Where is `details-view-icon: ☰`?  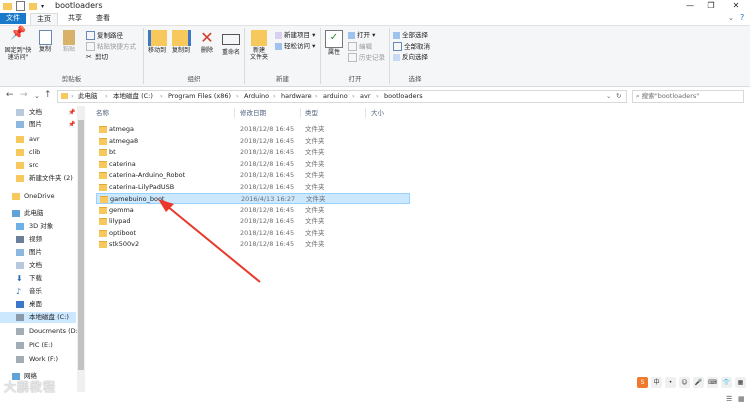
details-view-icon: ☰ is located at coordinates (729, 399).